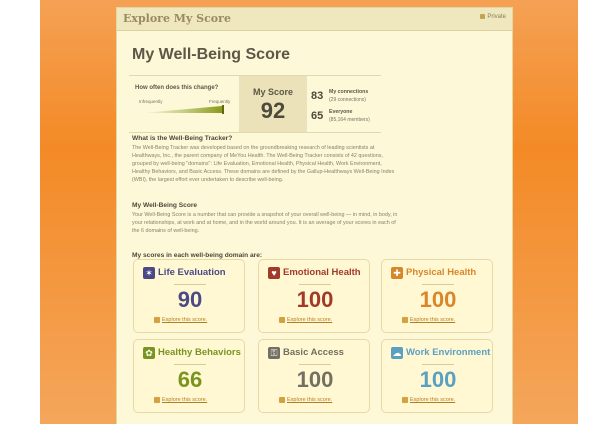 This screenshot has height=424, width=615. What do you see at coordinates (313, 352) in the screenshot?
I see `domain-title: Basic Access` at bounding box center [313, 352].